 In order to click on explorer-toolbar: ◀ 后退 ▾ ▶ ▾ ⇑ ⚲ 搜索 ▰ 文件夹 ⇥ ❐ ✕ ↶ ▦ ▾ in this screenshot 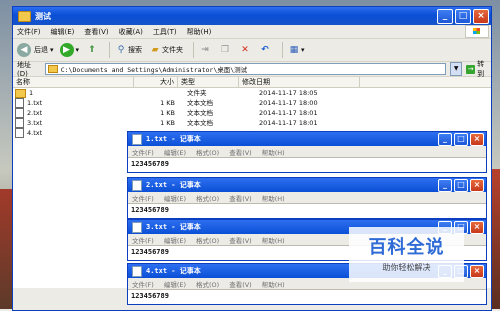, I will do `click(252, 50)`.